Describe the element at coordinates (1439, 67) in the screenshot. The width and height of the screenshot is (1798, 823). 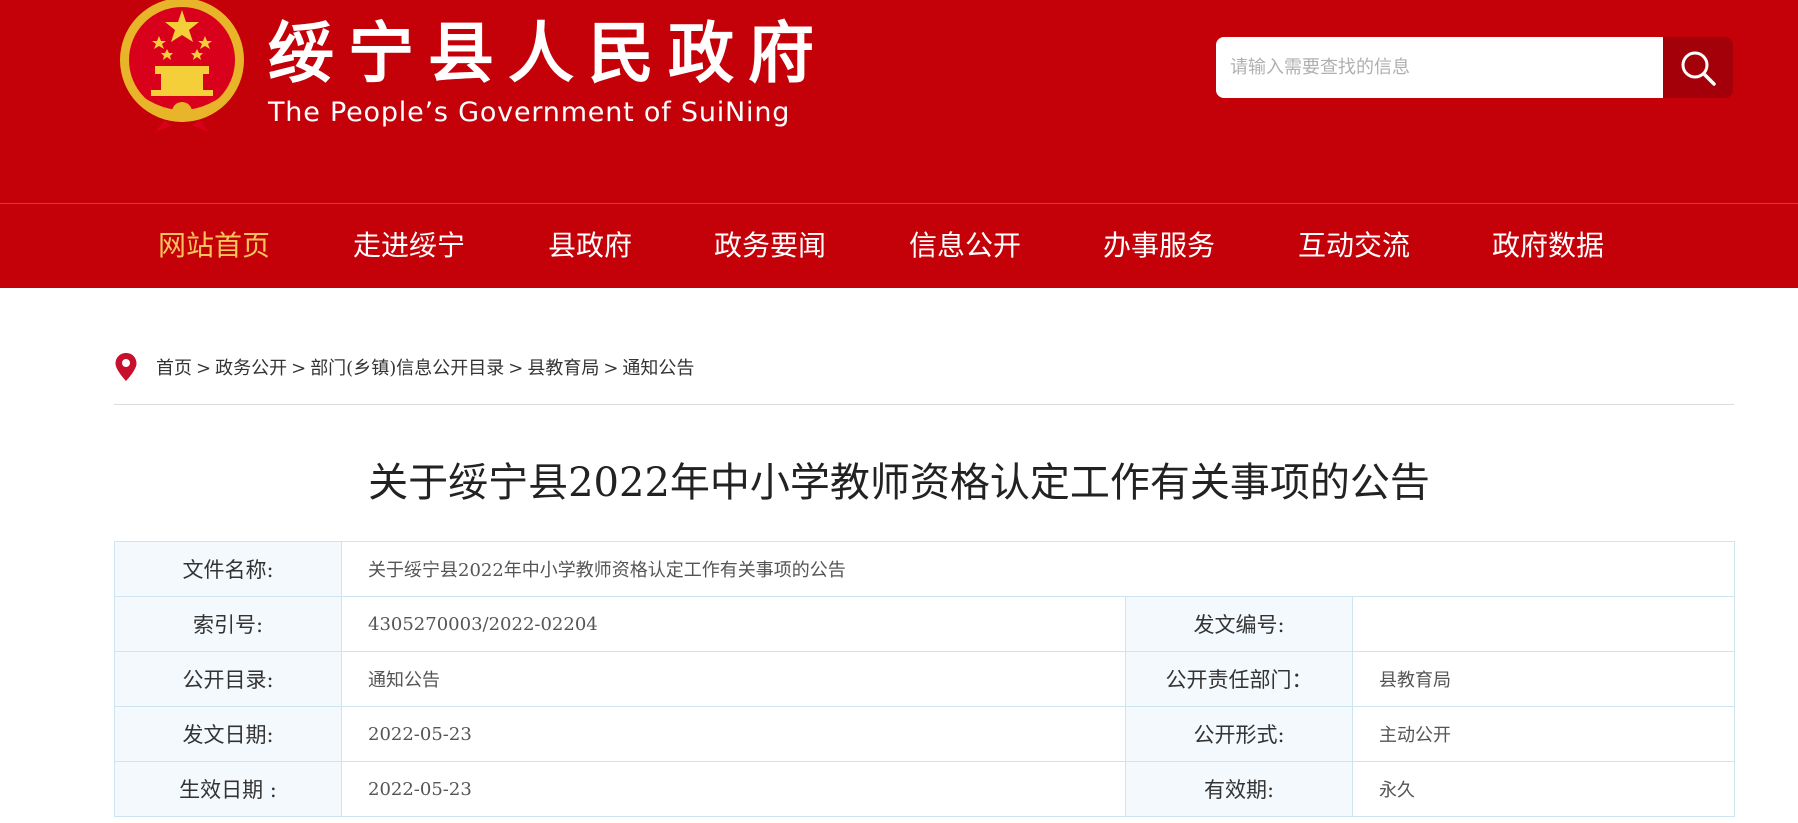
I see `search-input` at that location.